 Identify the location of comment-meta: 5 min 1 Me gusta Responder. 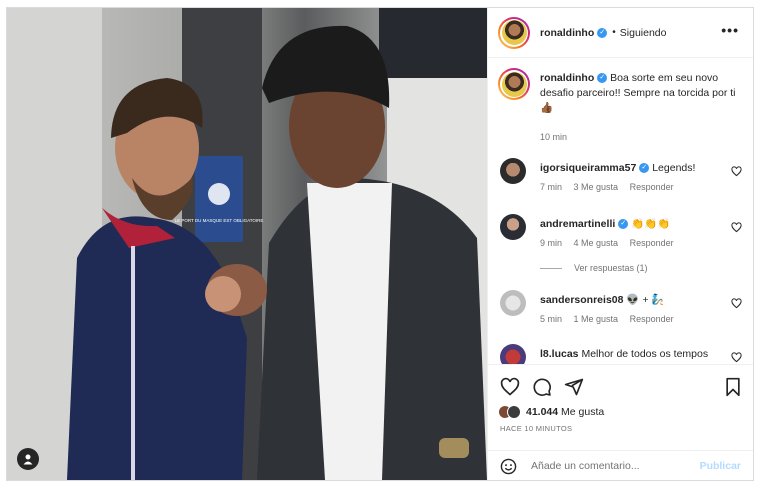
(611, 319).